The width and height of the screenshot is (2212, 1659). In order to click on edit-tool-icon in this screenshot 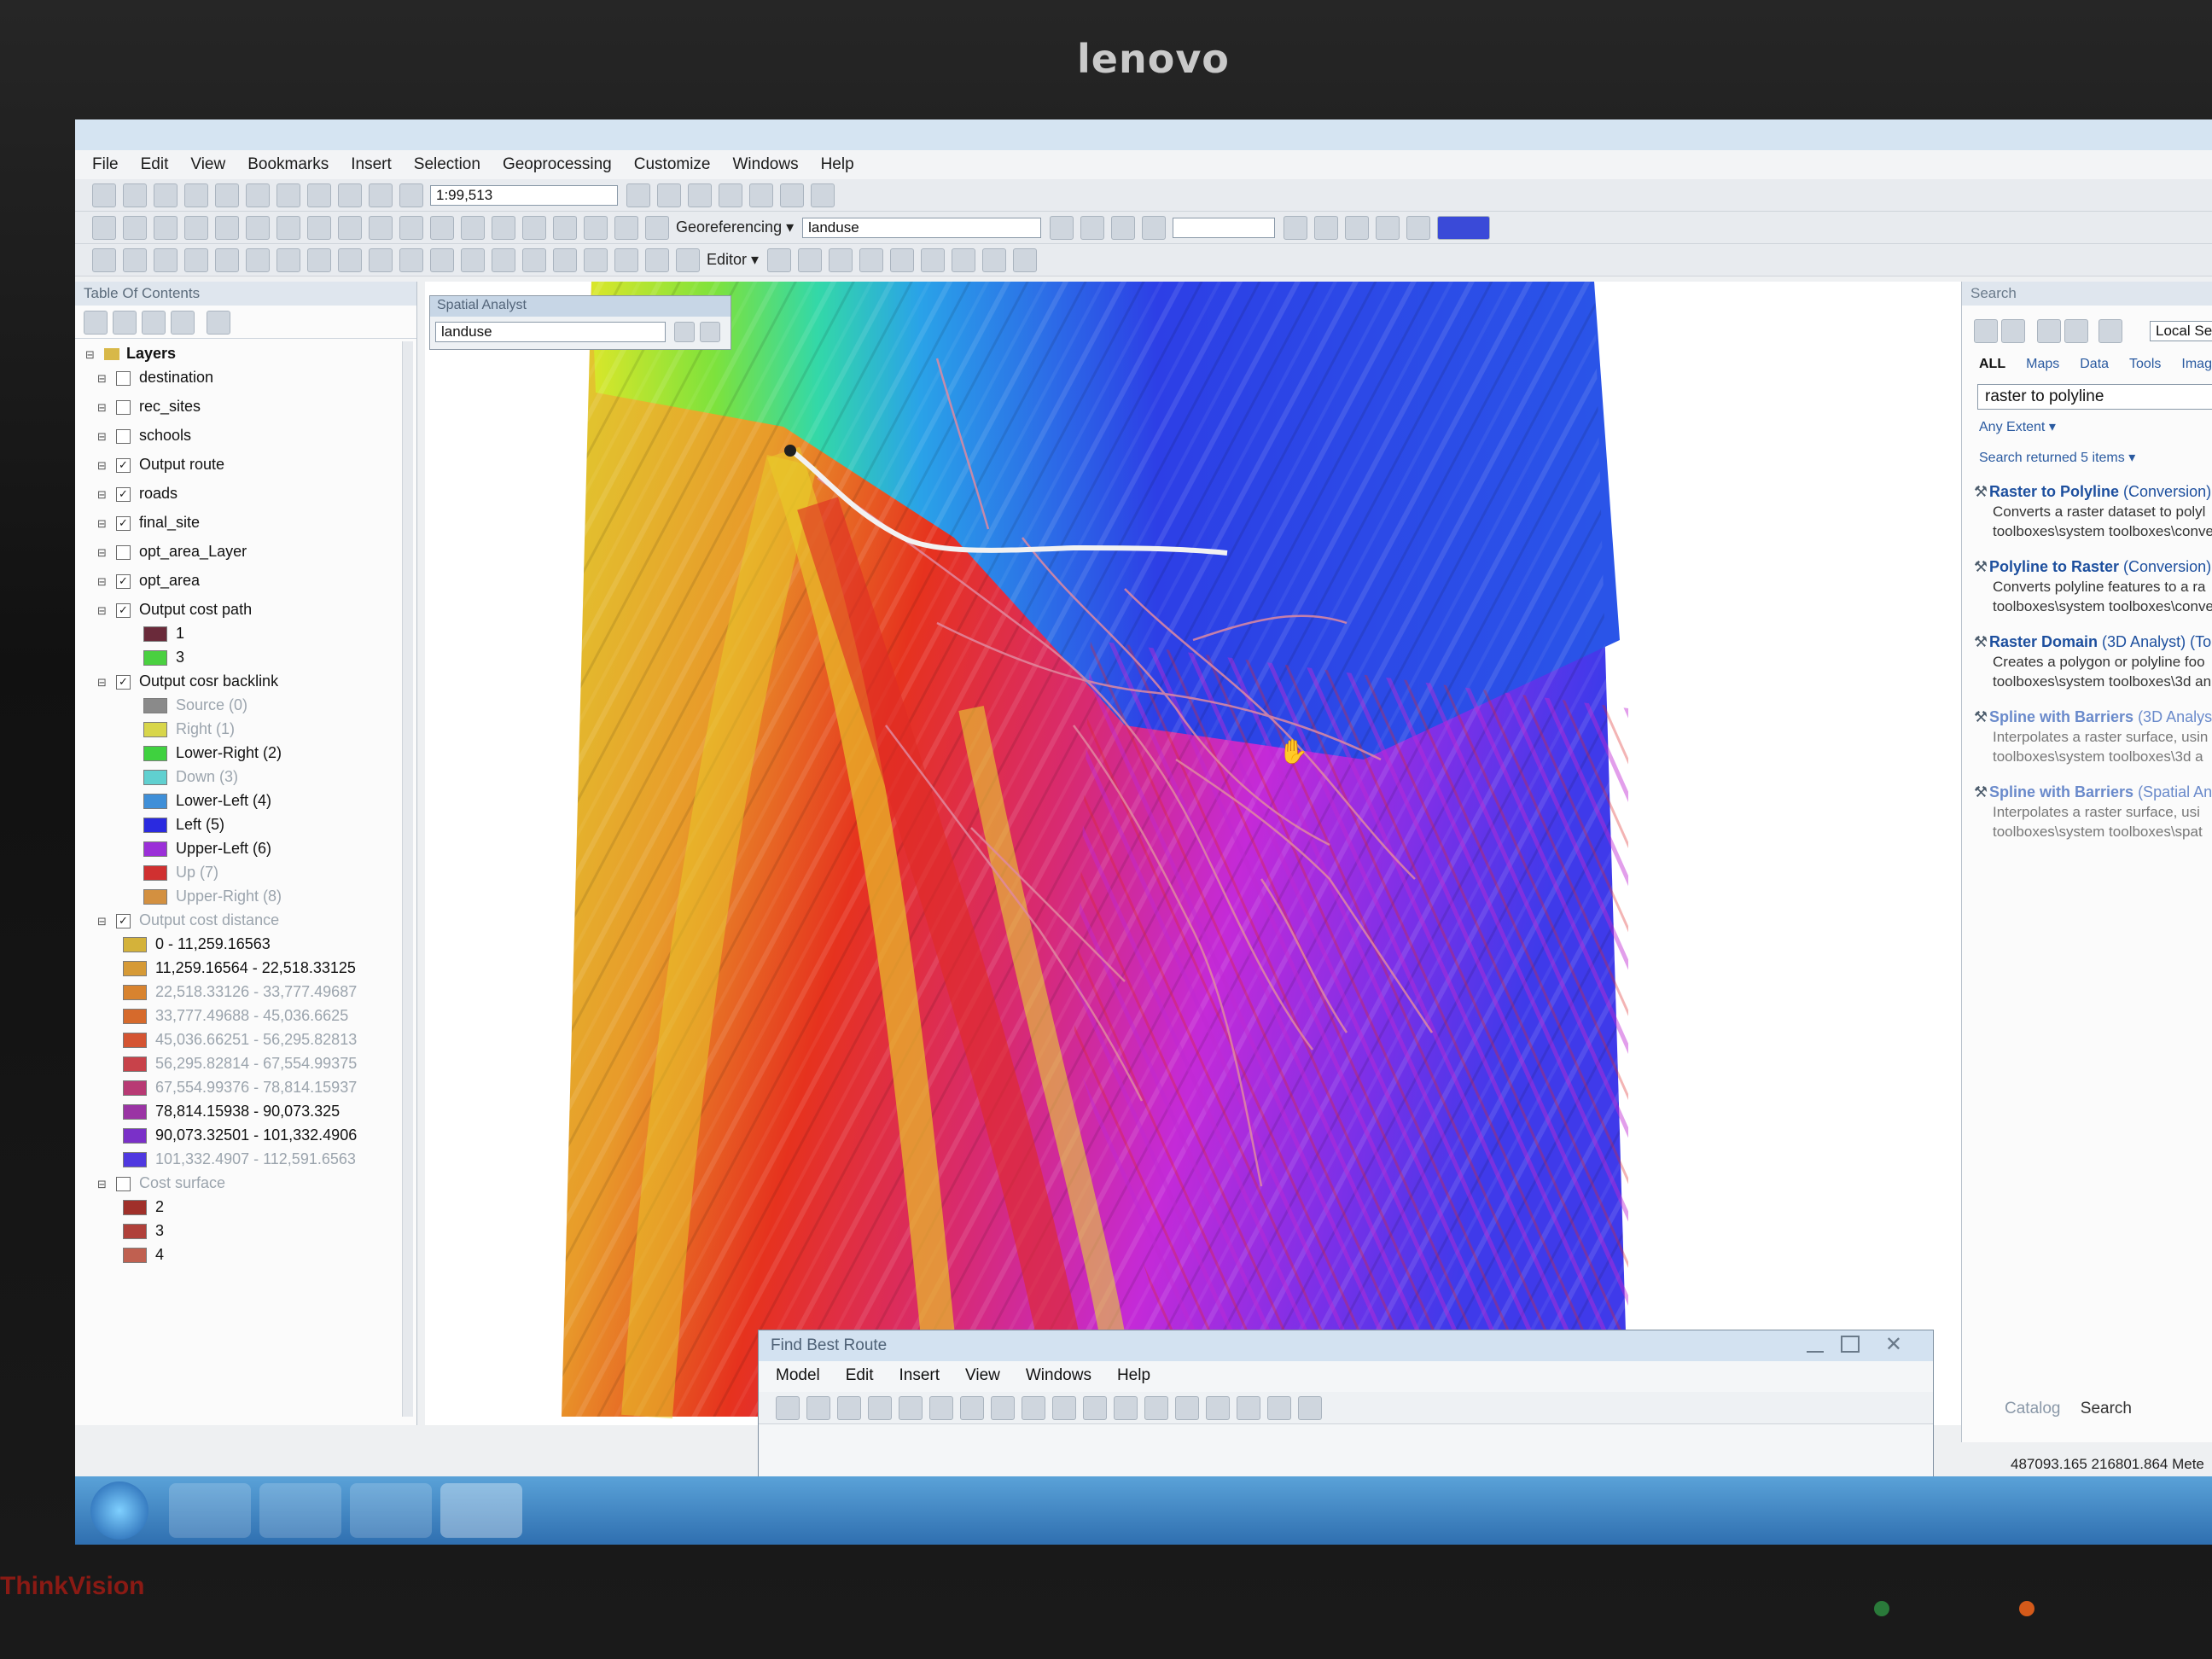, I will do `click(779, 259)`.